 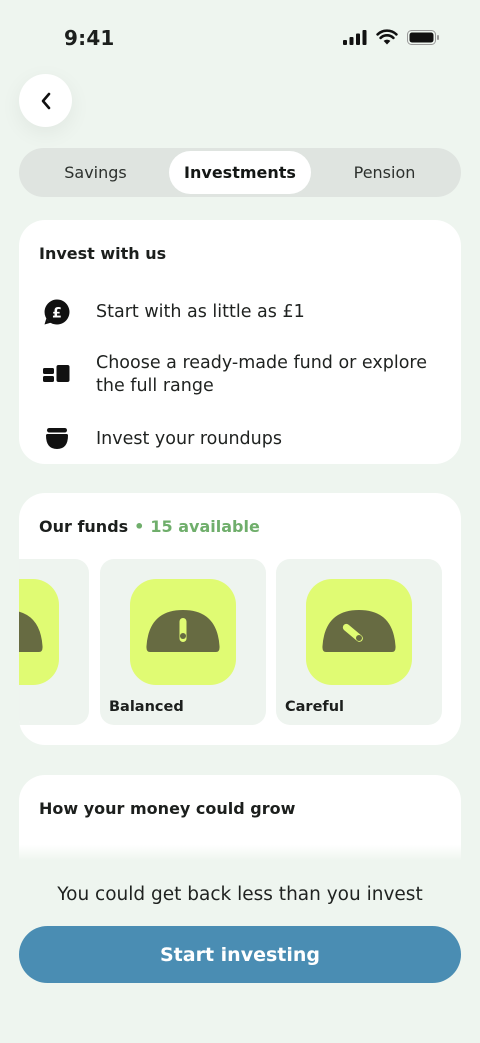 I want to click on growth-card-heading: How your money could grow, so click(x=167, y=808).